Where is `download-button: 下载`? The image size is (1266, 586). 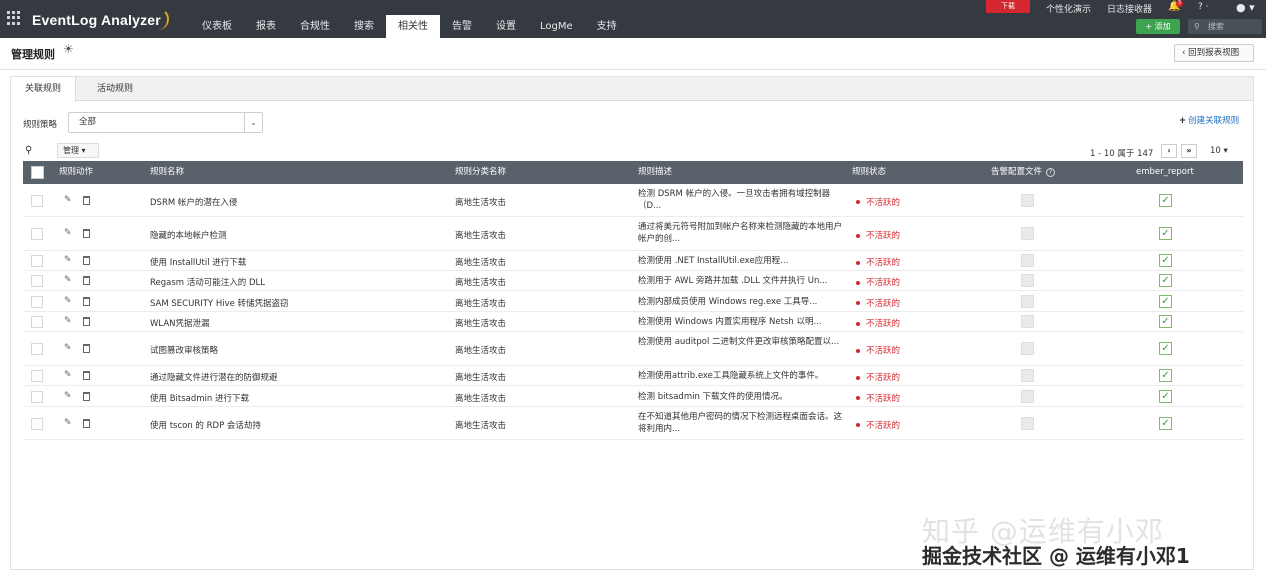 download-button: 下载 is located at coordinates (1008, 6).